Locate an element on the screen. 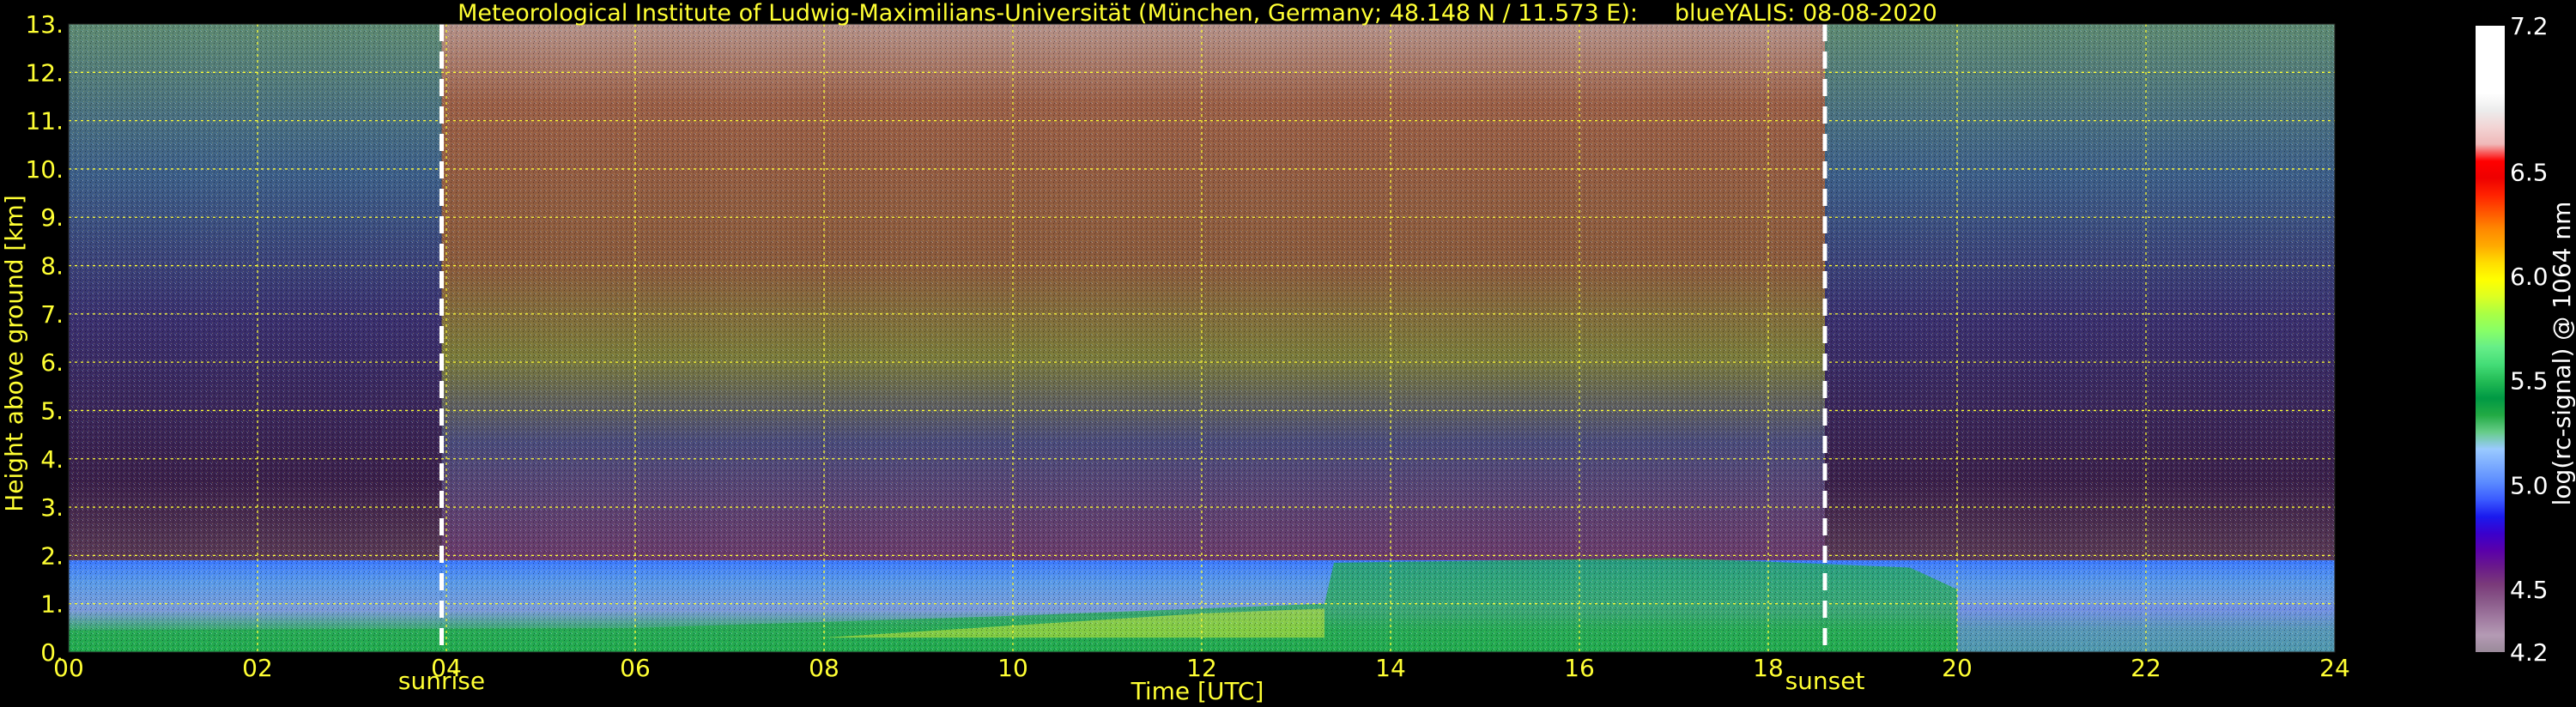  y-tick-label: 12. is located at coordinates (44, 72).